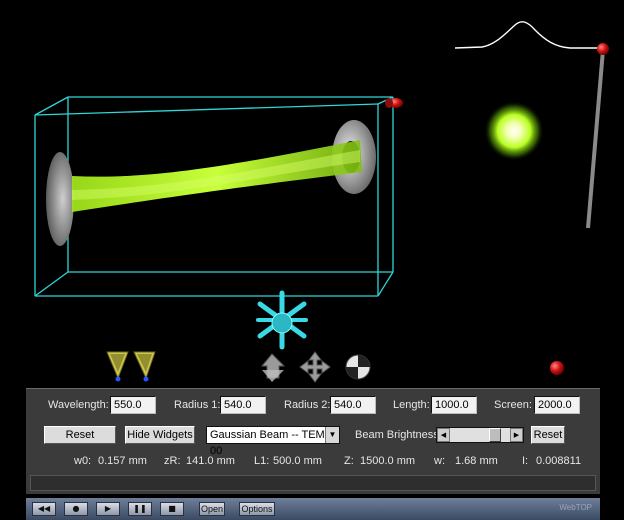 This screenshot has width=624, height=520. What do you see at coordinates (212, 509) in the screenshot?
I see `open-button: Open` at bounding box center [212, 509].